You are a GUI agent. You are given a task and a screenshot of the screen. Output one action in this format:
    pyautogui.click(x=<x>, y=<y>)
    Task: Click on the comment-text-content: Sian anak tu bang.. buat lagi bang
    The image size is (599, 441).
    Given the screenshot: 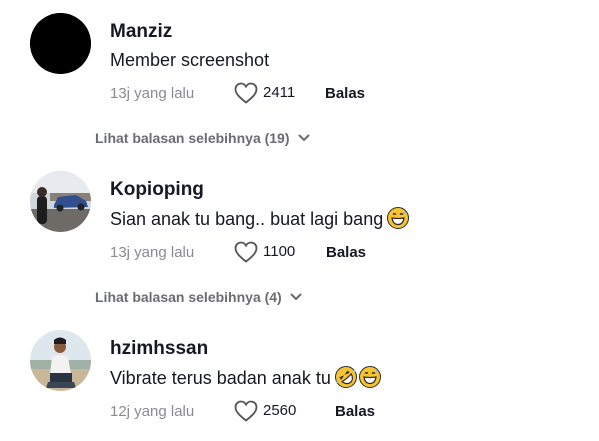 What is the action you would take?
    pyautogui.click(x=247, y=219)
    